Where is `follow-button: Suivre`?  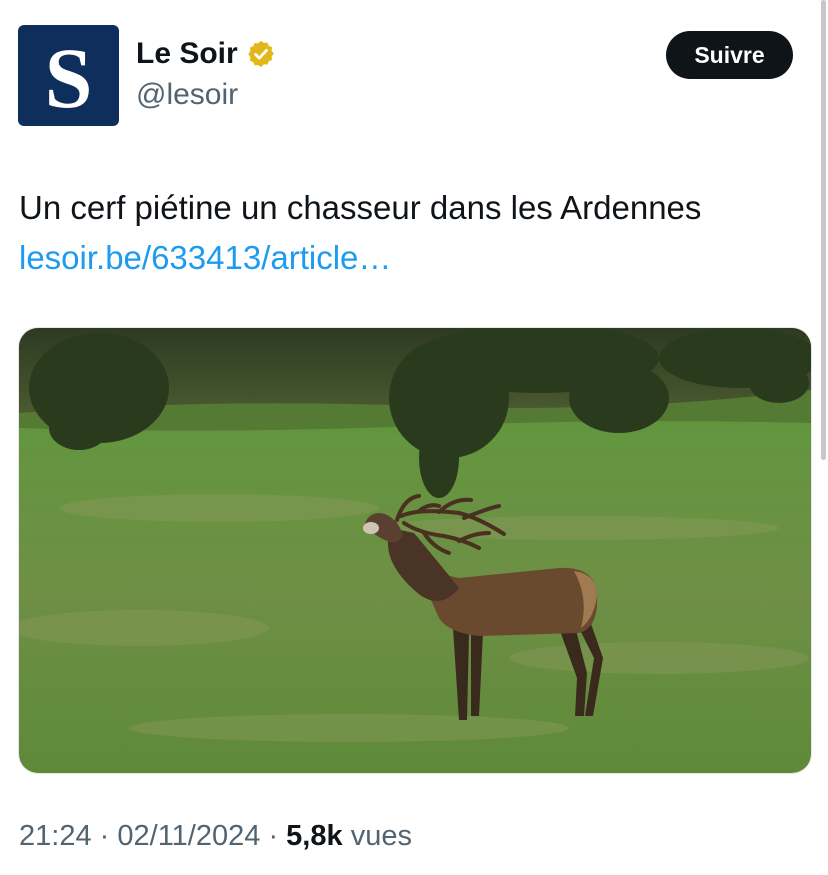
follow-button: Suivre is located at coordinates (729, 55).